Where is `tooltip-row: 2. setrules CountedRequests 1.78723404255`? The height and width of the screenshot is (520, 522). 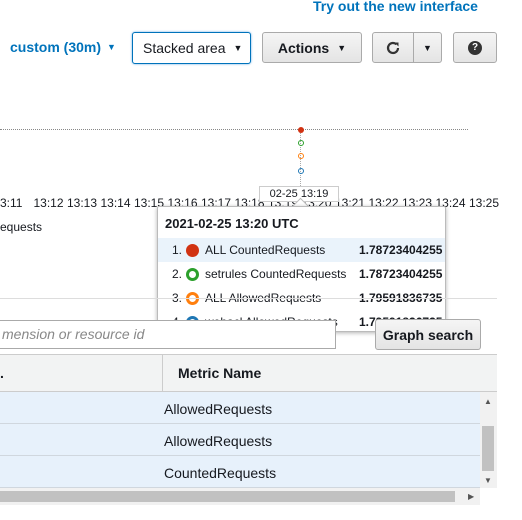
tooltip-row: 2. setrules CountedRequests 1.78723404255 is located at coordinates (301, 274).